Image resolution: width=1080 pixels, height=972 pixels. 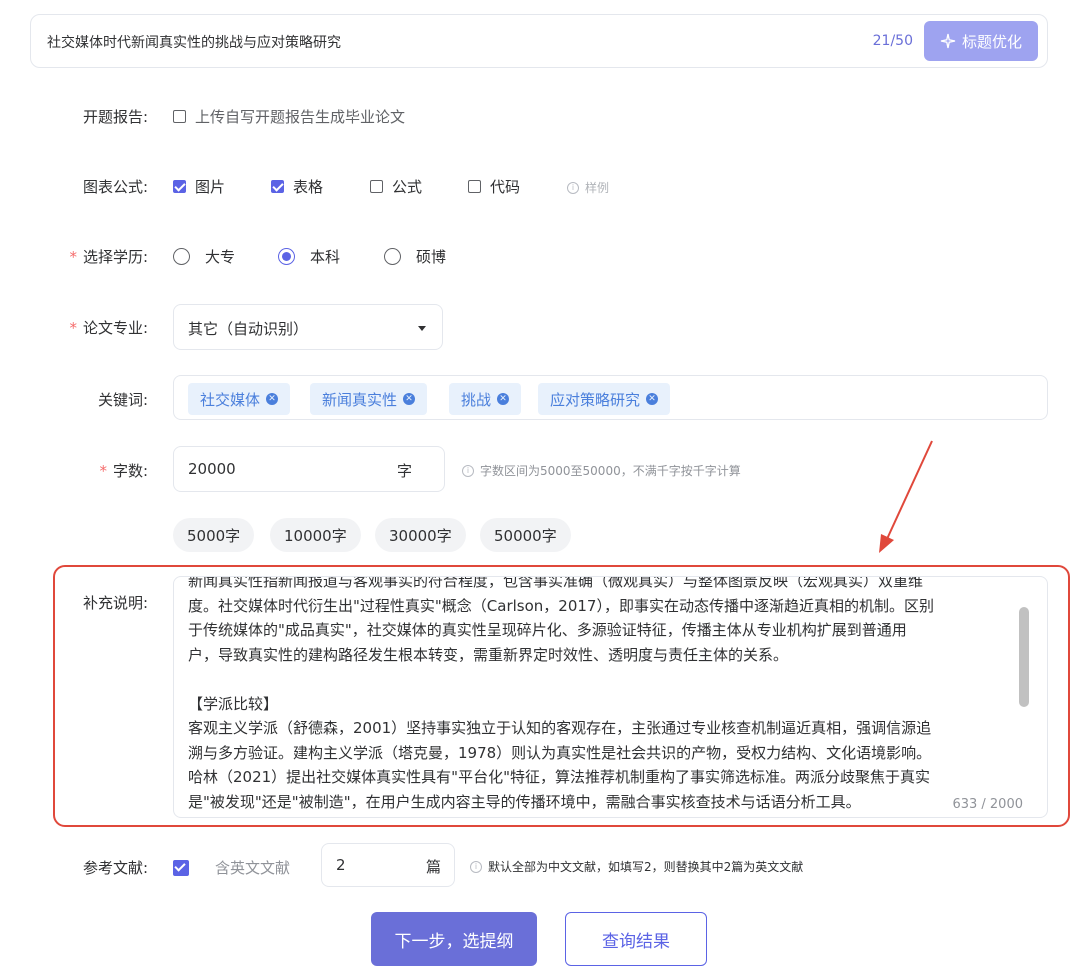 I want to click on charts-option-label: 表格, so click(x=308, y=187).